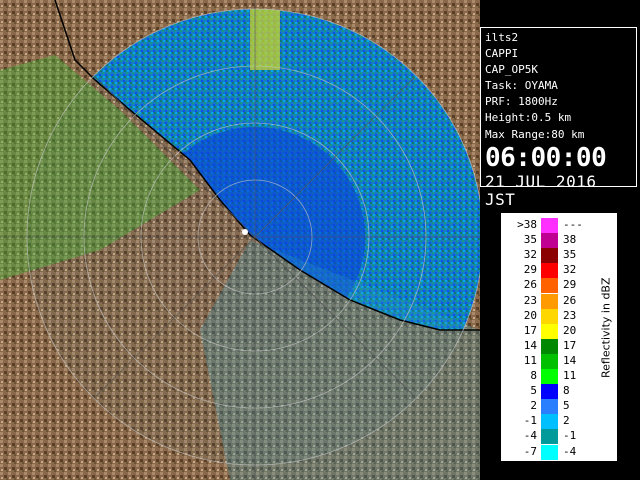 The image size is (640, 480). Describe the element at coordinates (528, 118) in the screenshot. I see `height-label: Height:0.5 km` at that location.